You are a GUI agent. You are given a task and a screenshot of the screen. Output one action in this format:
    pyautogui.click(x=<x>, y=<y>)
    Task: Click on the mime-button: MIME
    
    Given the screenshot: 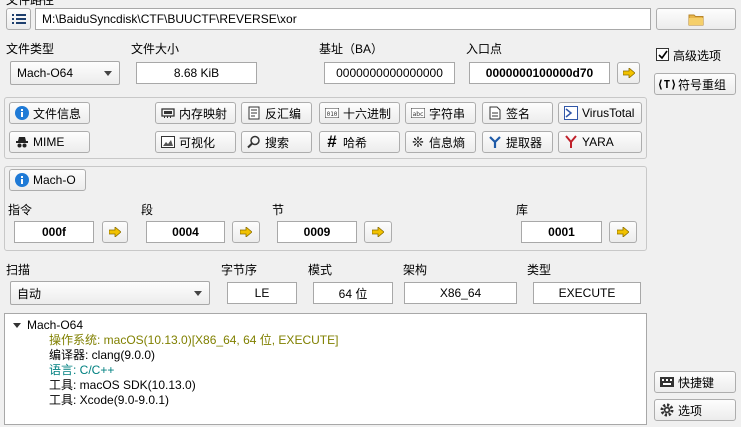 What is the action you would take?
    pyautogui.click(x=49, y=142)
    